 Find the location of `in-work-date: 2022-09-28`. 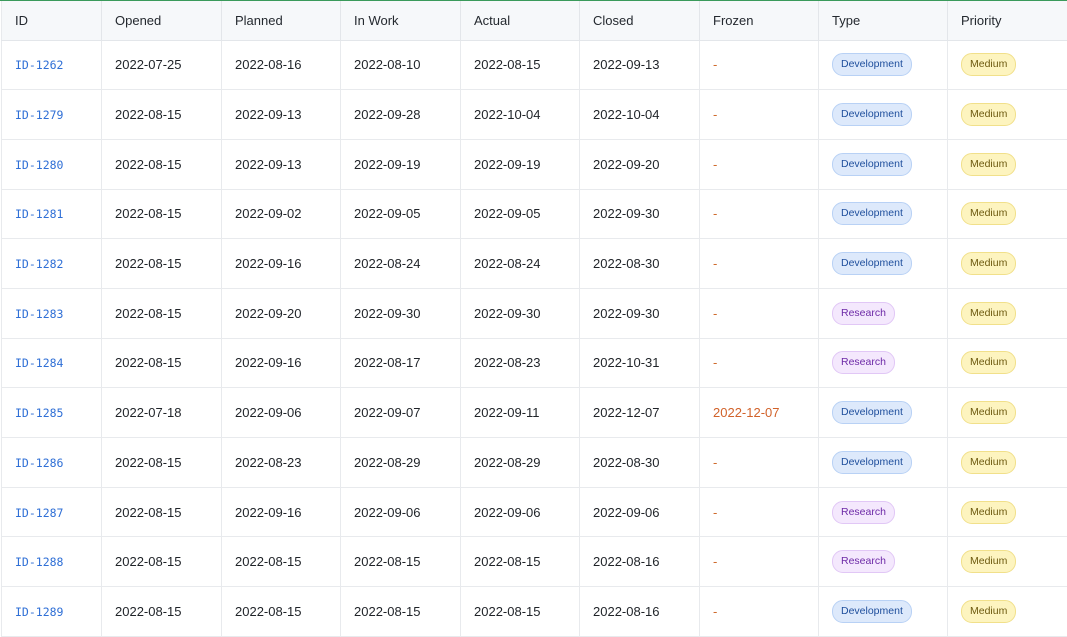

in-work-date: 2022-09-28 is located at coordinates (400, 114).